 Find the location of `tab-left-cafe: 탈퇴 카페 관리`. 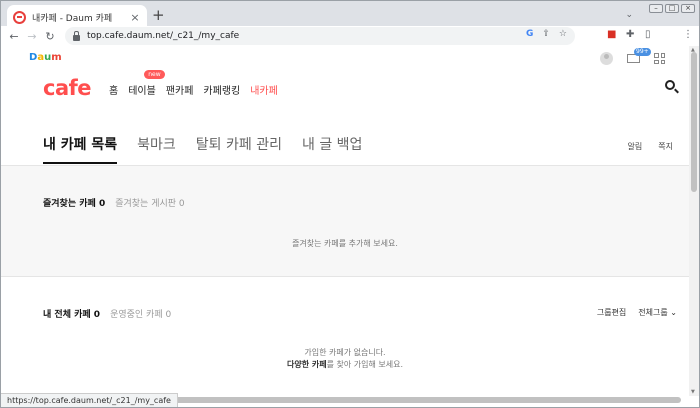

tab-left-cafe: 탈퇴 카페 관리 is located at coordinates (239, 149).